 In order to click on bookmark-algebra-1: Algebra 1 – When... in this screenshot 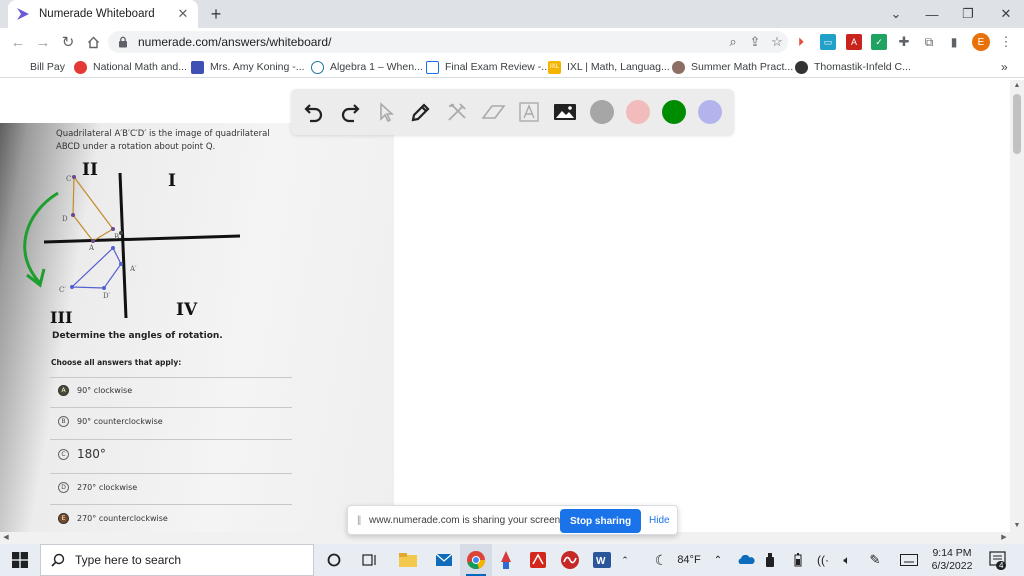, I will do `click(367, 67)`.